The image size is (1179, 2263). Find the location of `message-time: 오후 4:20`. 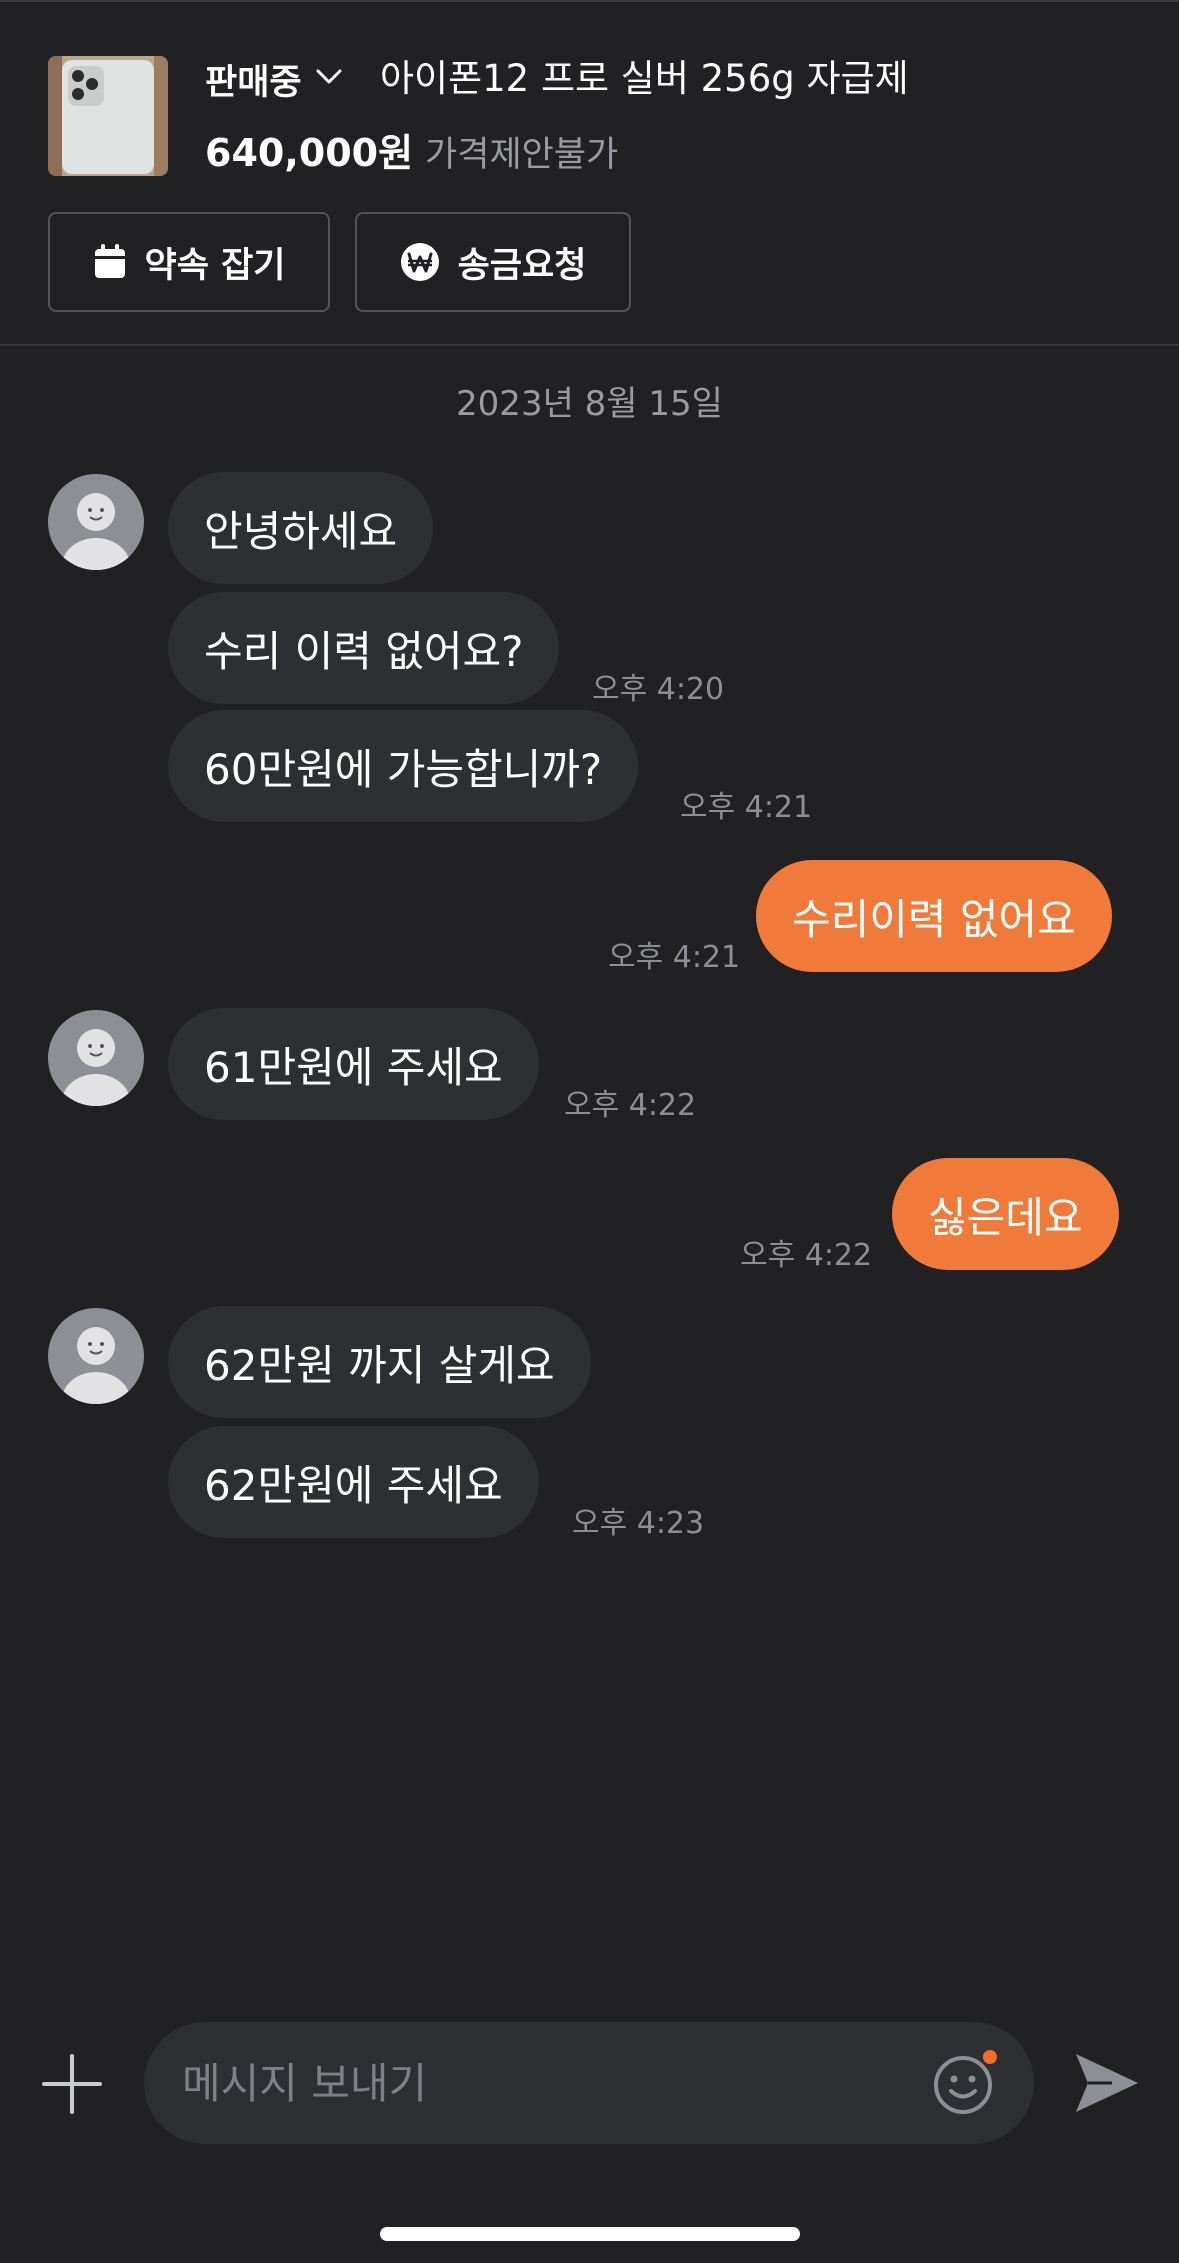

message-time: 오후 4:20 is located at coordinates (658, 689).